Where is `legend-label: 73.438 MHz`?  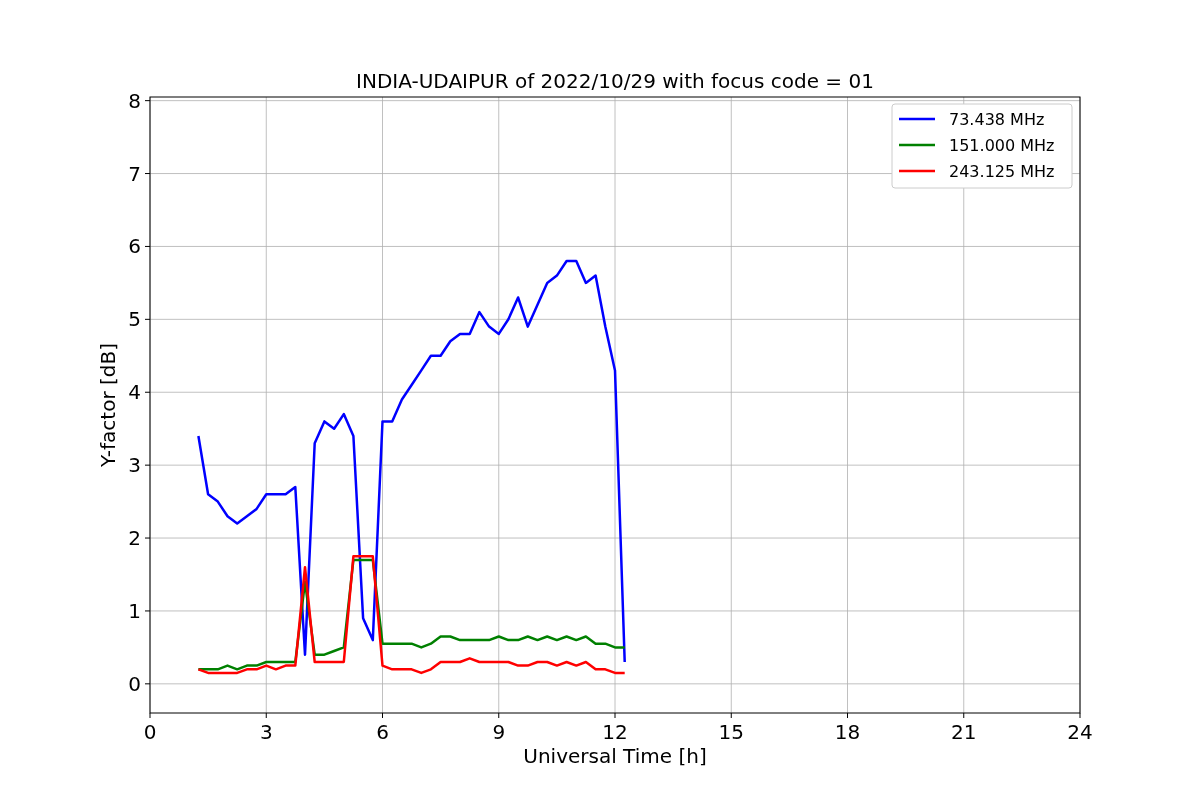 legend-label: 73.438 MHz is located at coordinates (997, 119).